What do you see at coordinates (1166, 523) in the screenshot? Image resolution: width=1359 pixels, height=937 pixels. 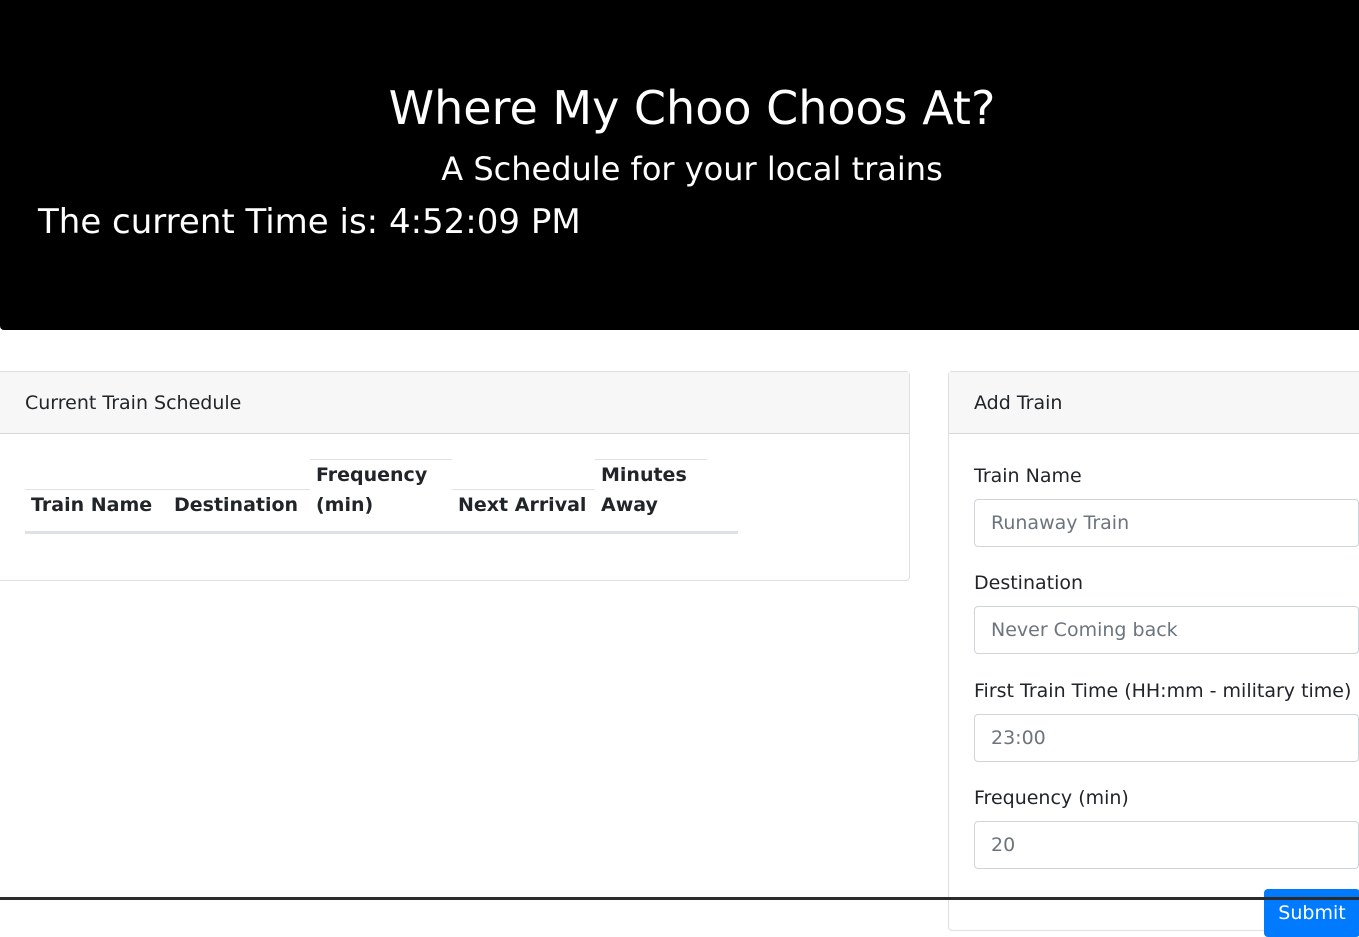 I see `train-name-input` at bounding box center [1166, 523].